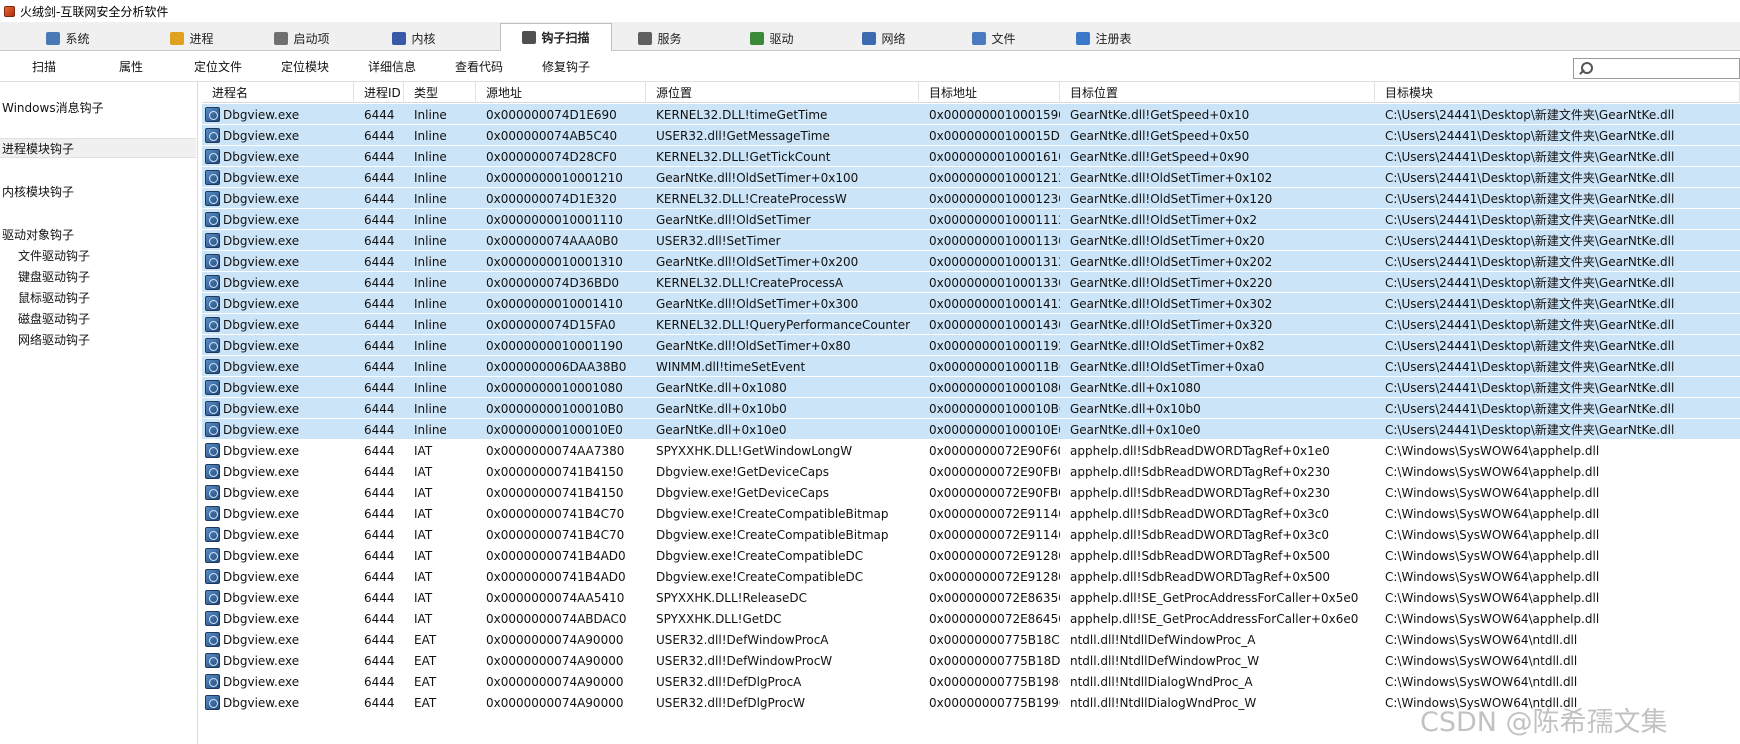  What do you see at coordinates (1200, 492) in the screenshot?
I see `table-cell: apphelp.dll!SdbReadDWORDTagRef+0x230` at bounding box center [1200, 492].